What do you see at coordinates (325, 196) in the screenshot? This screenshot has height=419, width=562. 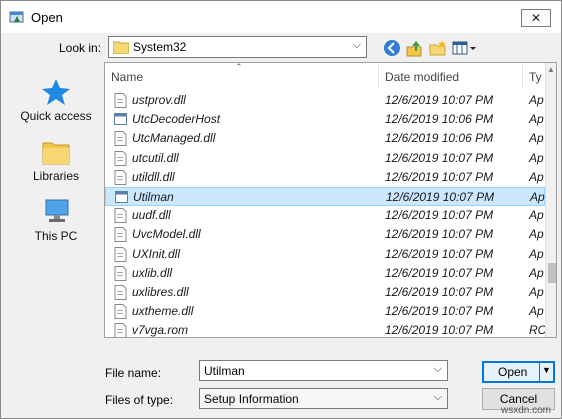 I see `table-row: Utilman 12/6/2019 10:07 PM Ap` at bounding box center [325, 196].